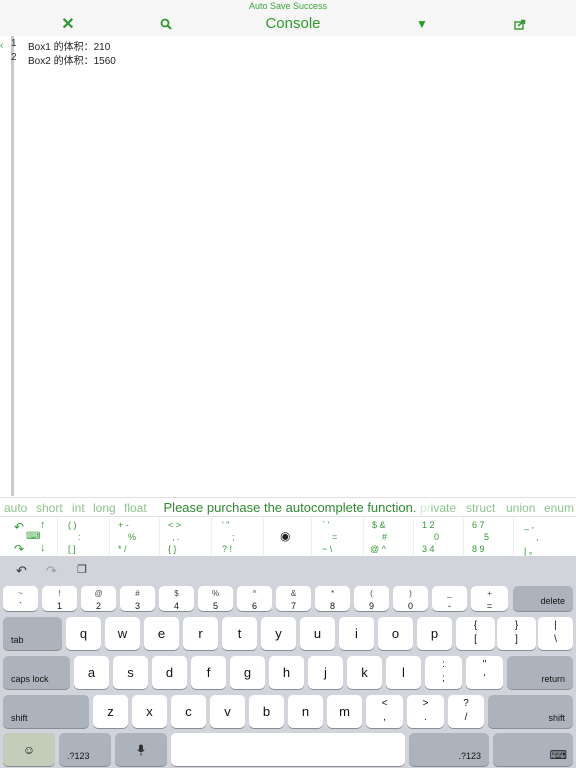 Image resolution: width=576 pixels, height=768 pixels. I want to click on key-t: t, so click(239, 633).